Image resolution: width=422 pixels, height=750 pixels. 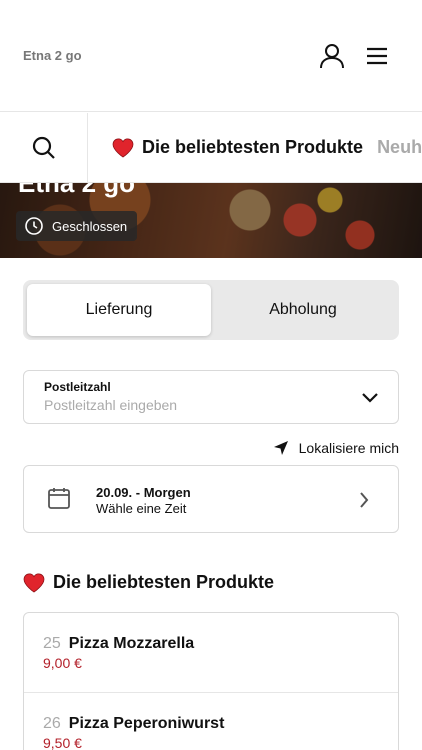 What do you see at coordinates (62, 663) in the screenshot?
I see `product-price: 9,00 €` at bounding box center [62, 663].